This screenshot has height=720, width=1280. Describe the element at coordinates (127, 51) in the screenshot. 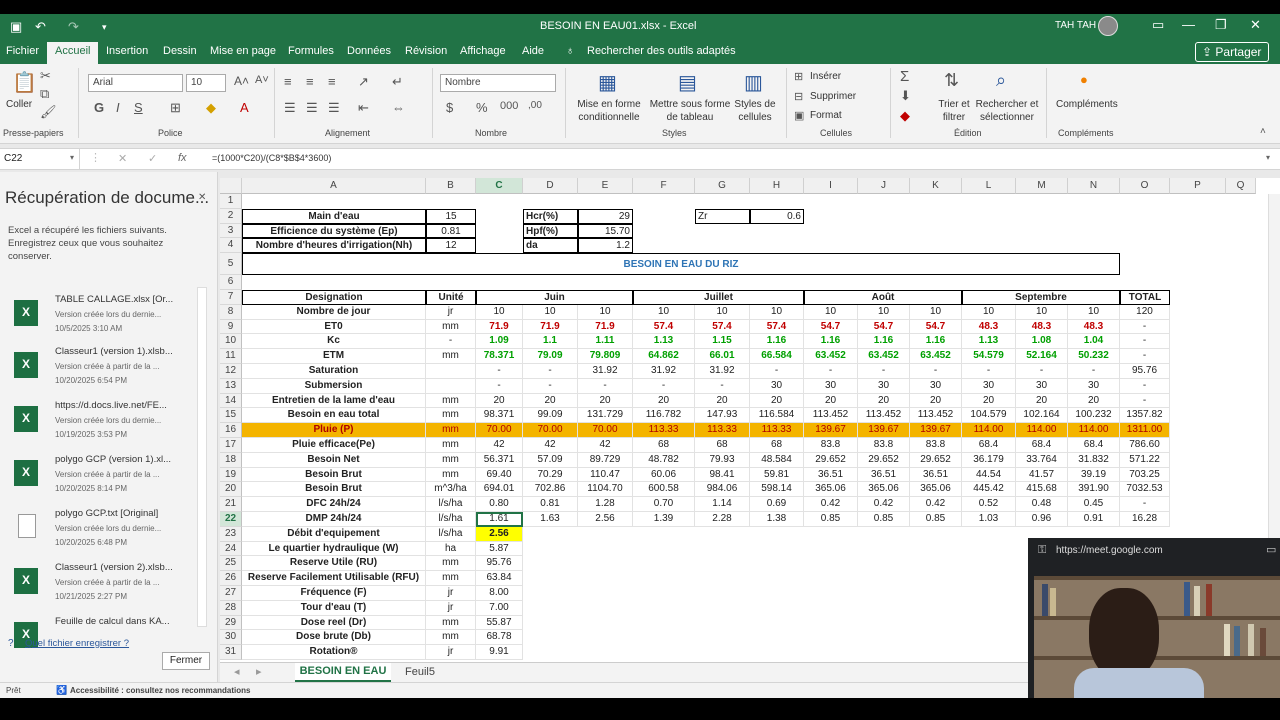

I see `tab-insertion: Insertion` at that location.